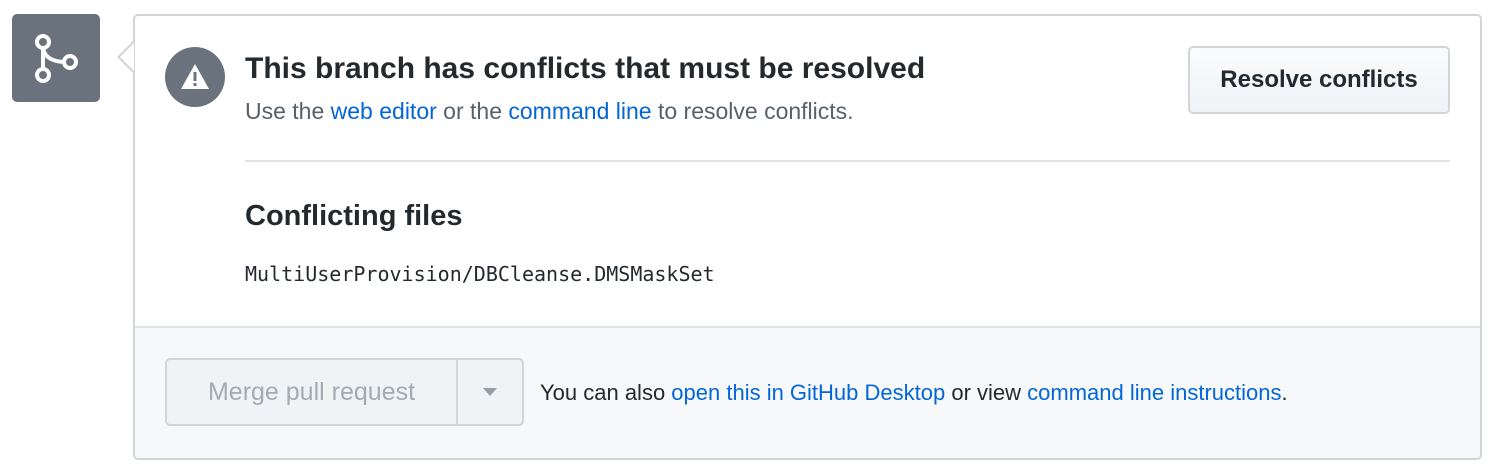 The width and height of the screenshot is (1492, 470). Describe the element at coordinates (752, 111) in the screenshot. I see `subtitle-suffix: to resolve conflicts.` at that location.